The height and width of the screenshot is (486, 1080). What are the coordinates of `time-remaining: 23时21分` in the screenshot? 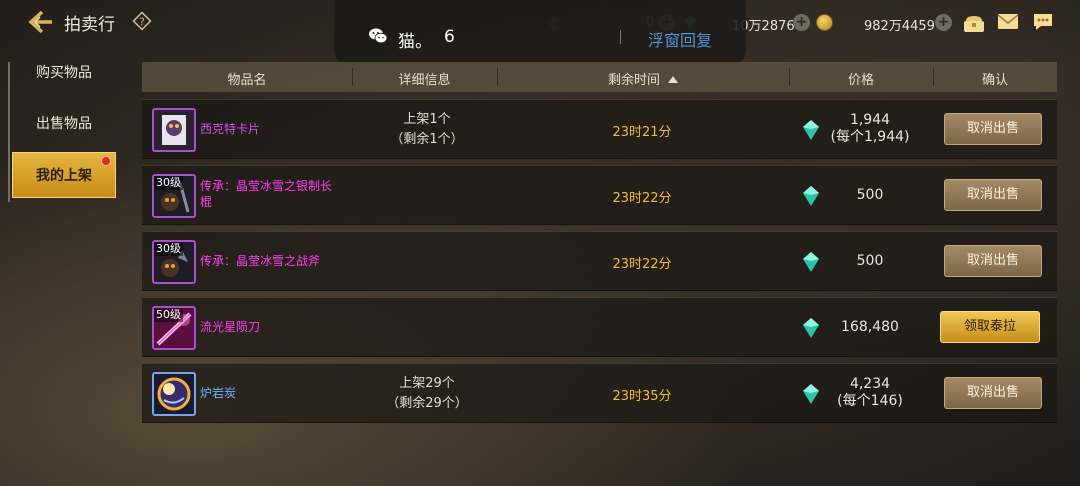 It's located at (642, 132).